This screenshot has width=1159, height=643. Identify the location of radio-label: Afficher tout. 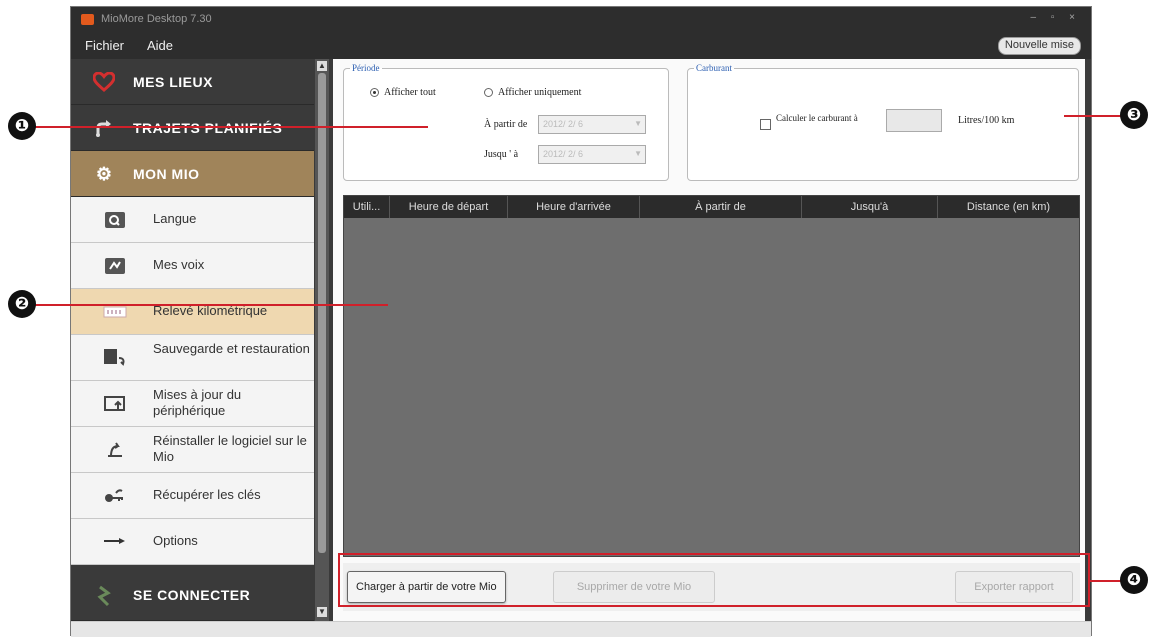
(410, 92).